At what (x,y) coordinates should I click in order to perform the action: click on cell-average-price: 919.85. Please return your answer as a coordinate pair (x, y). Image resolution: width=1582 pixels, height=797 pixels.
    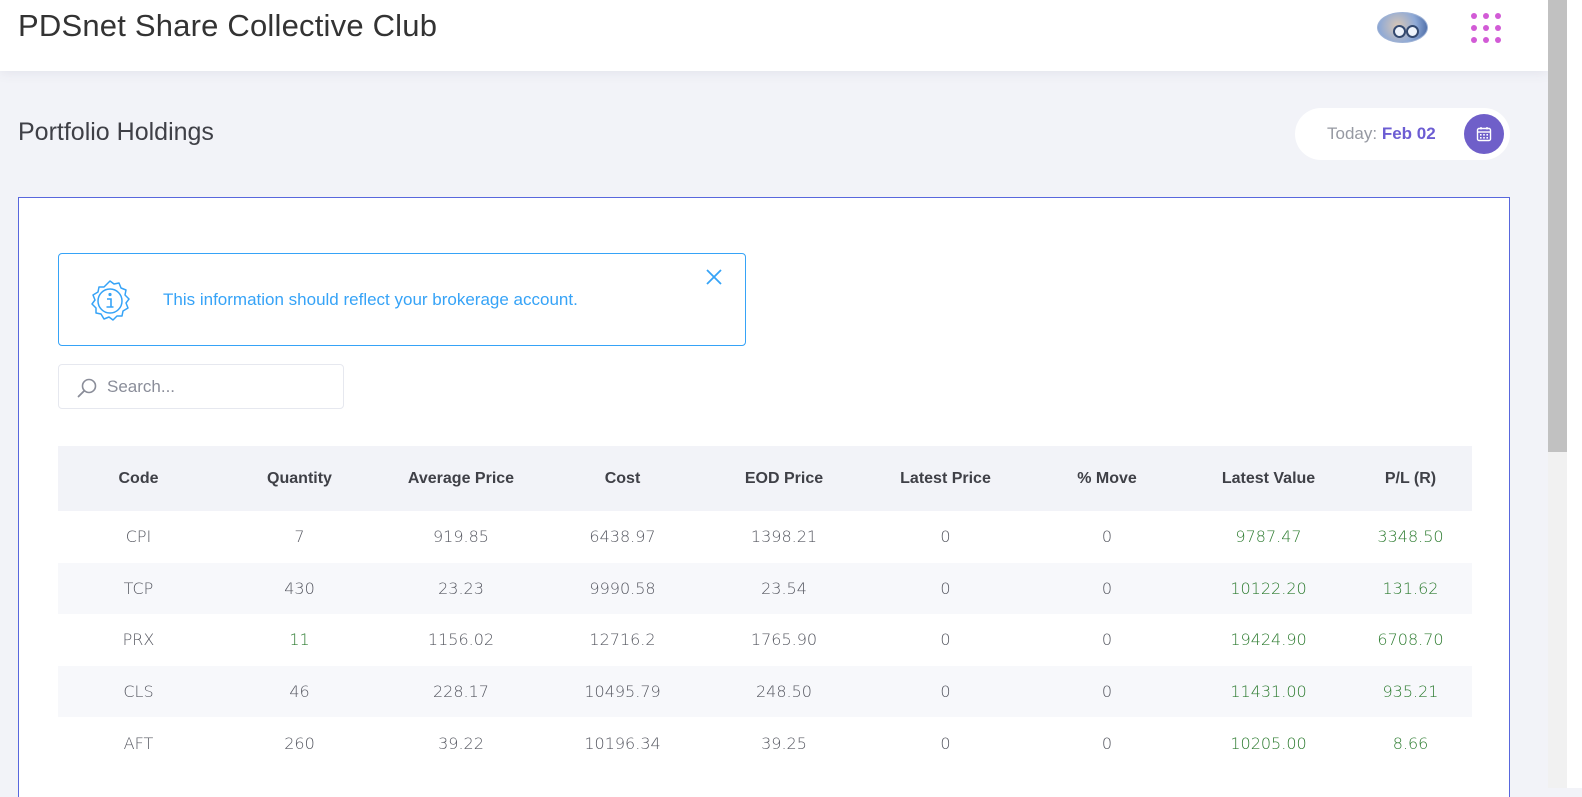
    Looking at the image, I should click on (461, 537).